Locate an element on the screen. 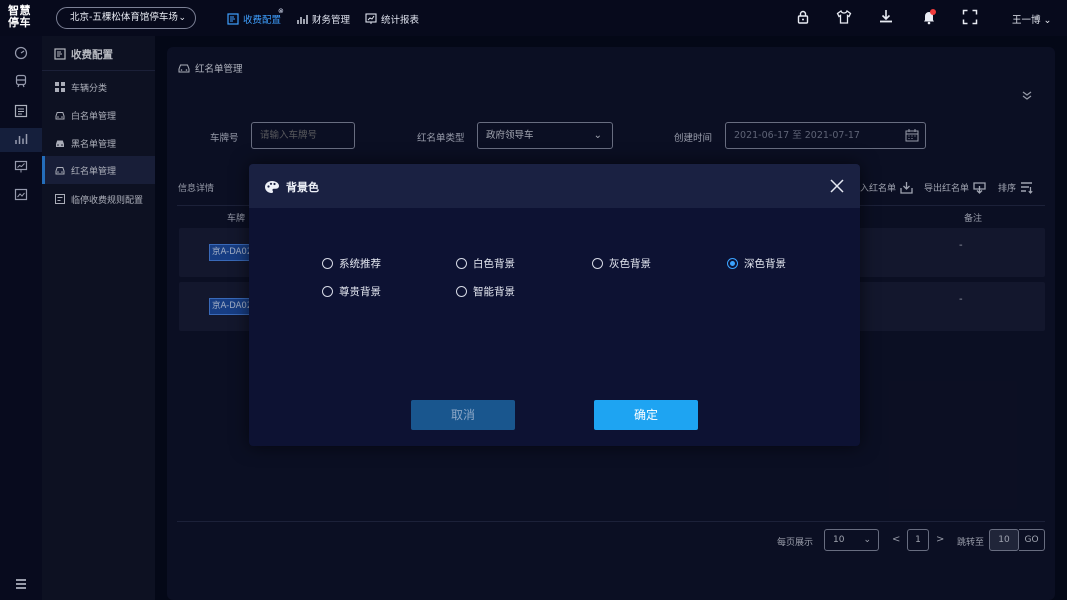  shirt-icon is located at coordinates (844, 17).